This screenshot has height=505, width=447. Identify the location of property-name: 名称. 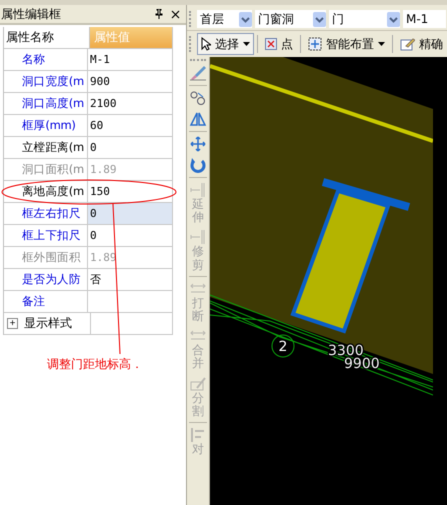
(33, 59).